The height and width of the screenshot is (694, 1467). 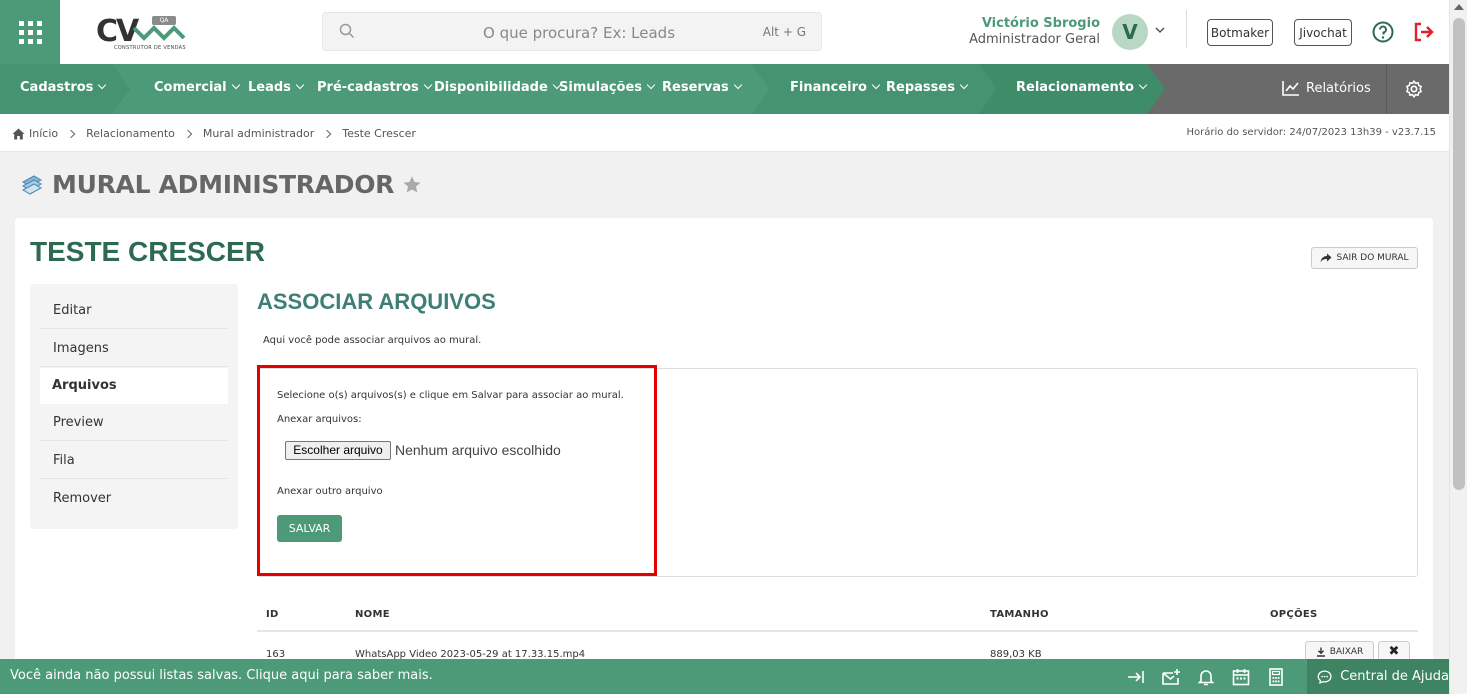 I want to click on attach-label: Anexar arquivos:, so click(x=319, y=419).